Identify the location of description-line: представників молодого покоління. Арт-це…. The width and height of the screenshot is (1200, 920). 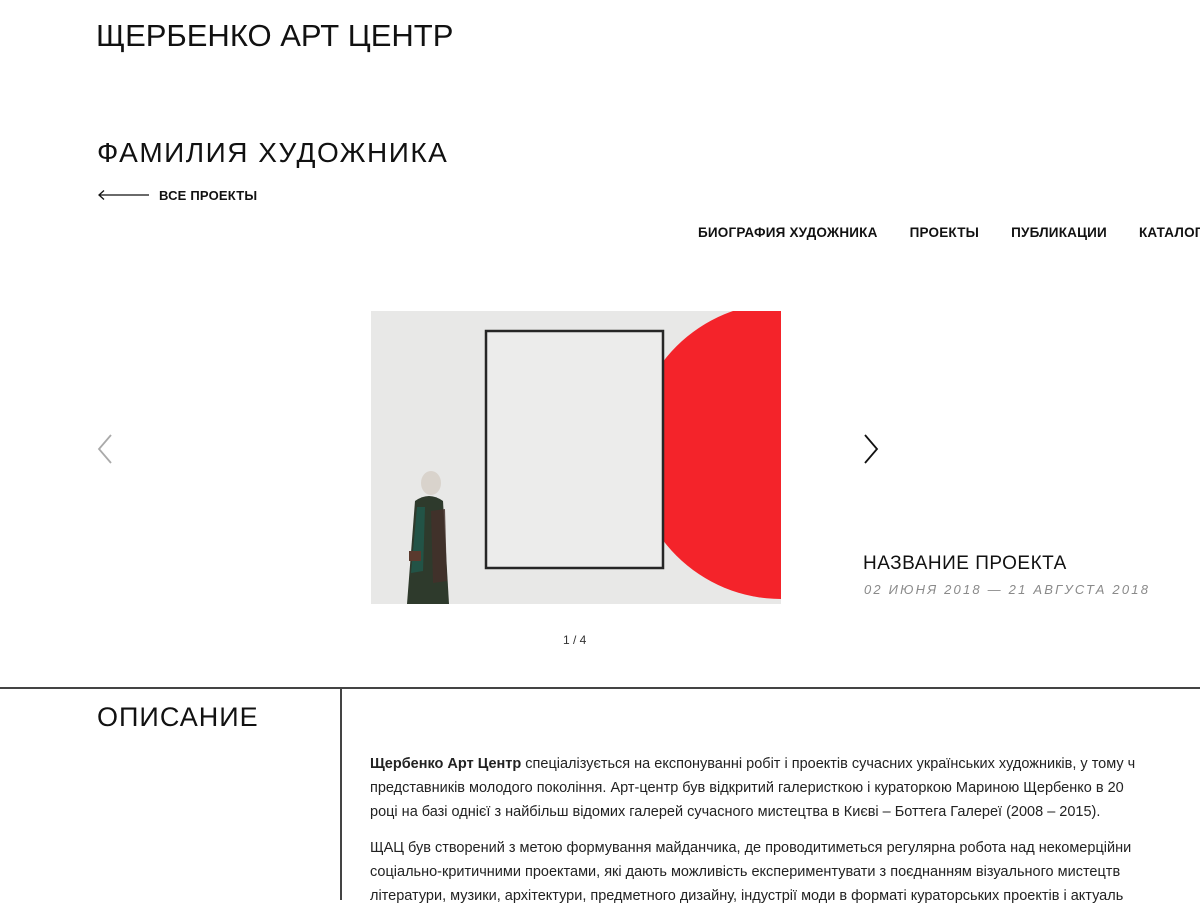
(747, 788).